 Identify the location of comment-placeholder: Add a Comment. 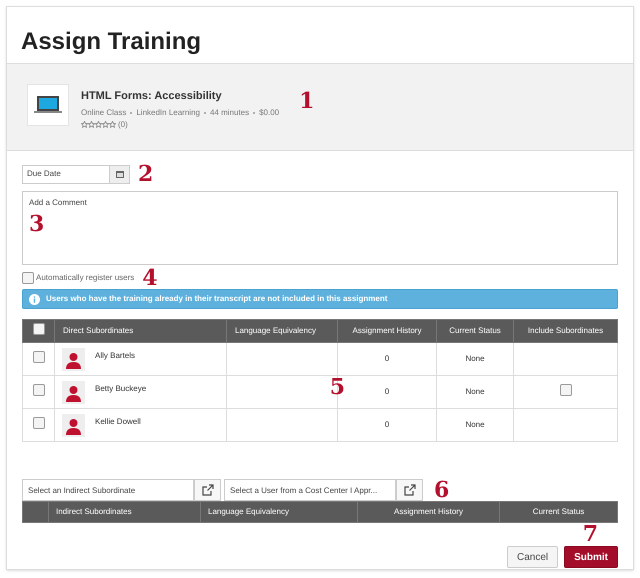
(58, 203).